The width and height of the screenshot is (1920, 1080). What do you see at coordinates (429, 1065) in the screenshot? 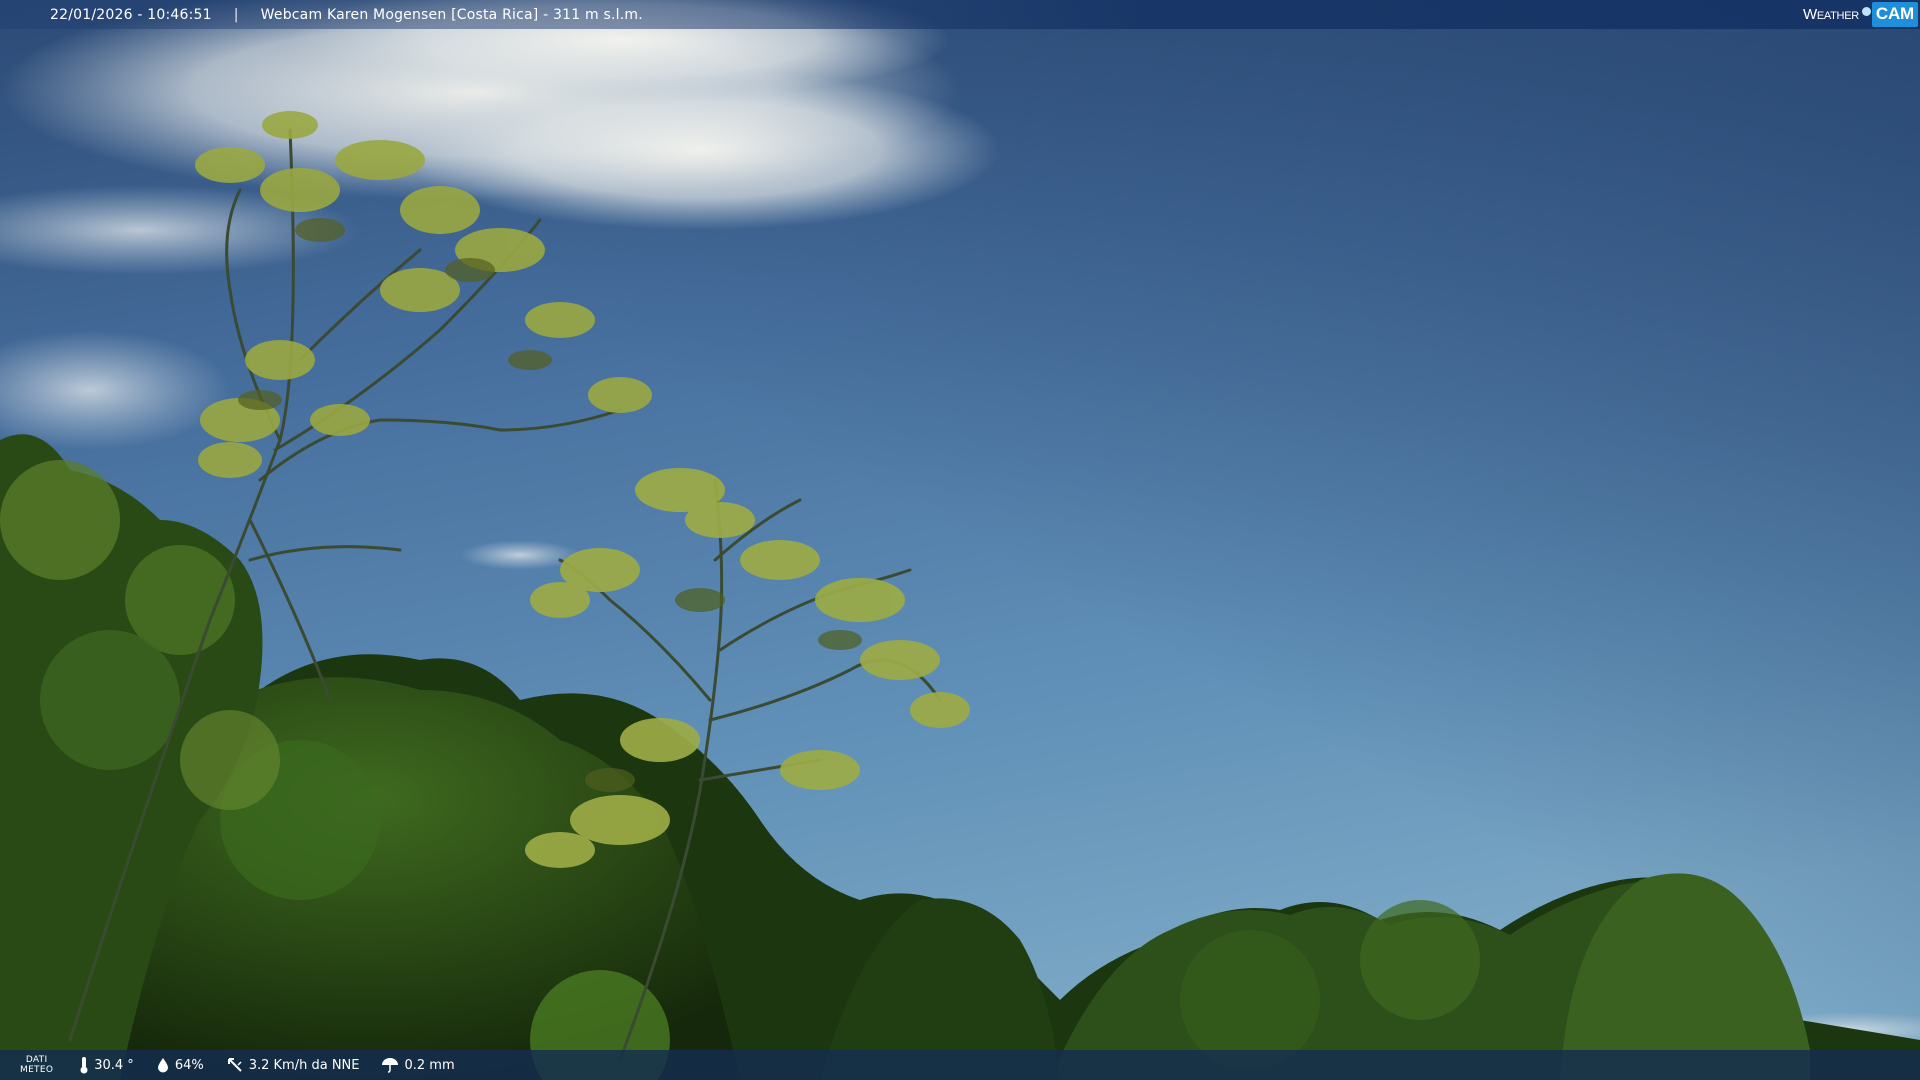
I see `rain-value: 0.2 mm` at bounding box center [429, 1065].